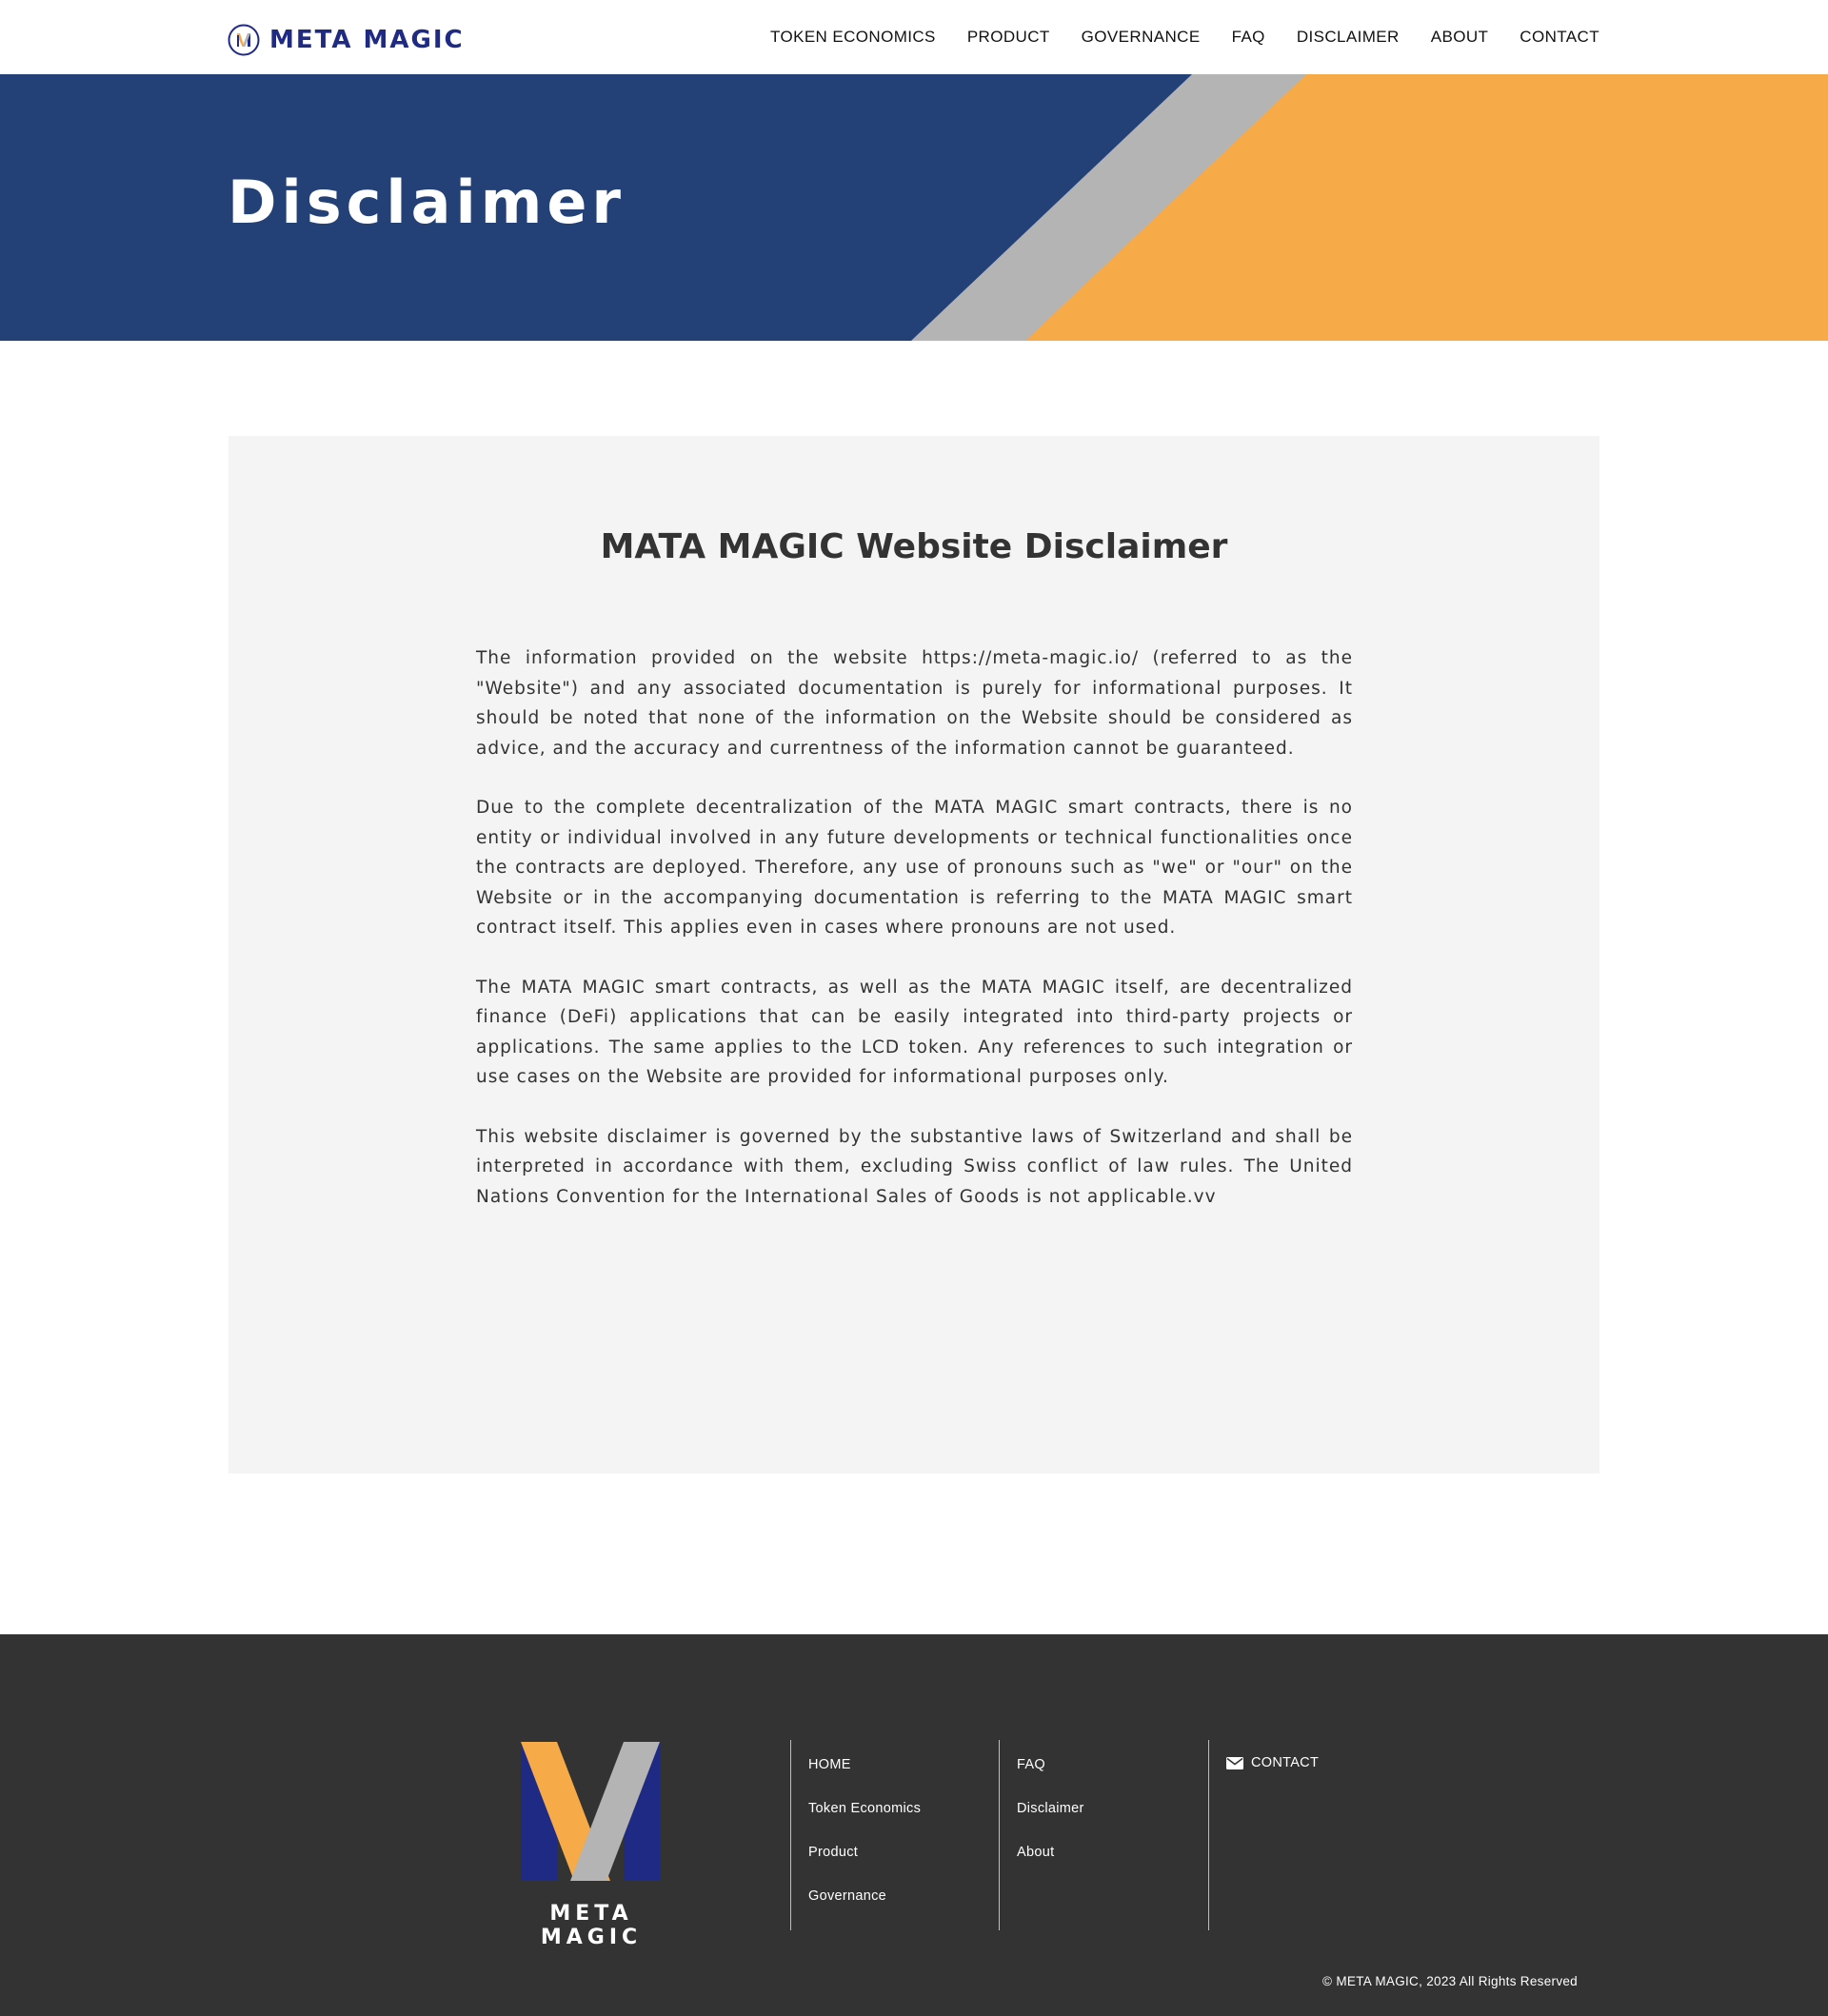  What do you see at coordinates (1050, 1779) in the screenshot?
I see `footer-link-faq: FAQ` at bounding box center [1050, 1779].